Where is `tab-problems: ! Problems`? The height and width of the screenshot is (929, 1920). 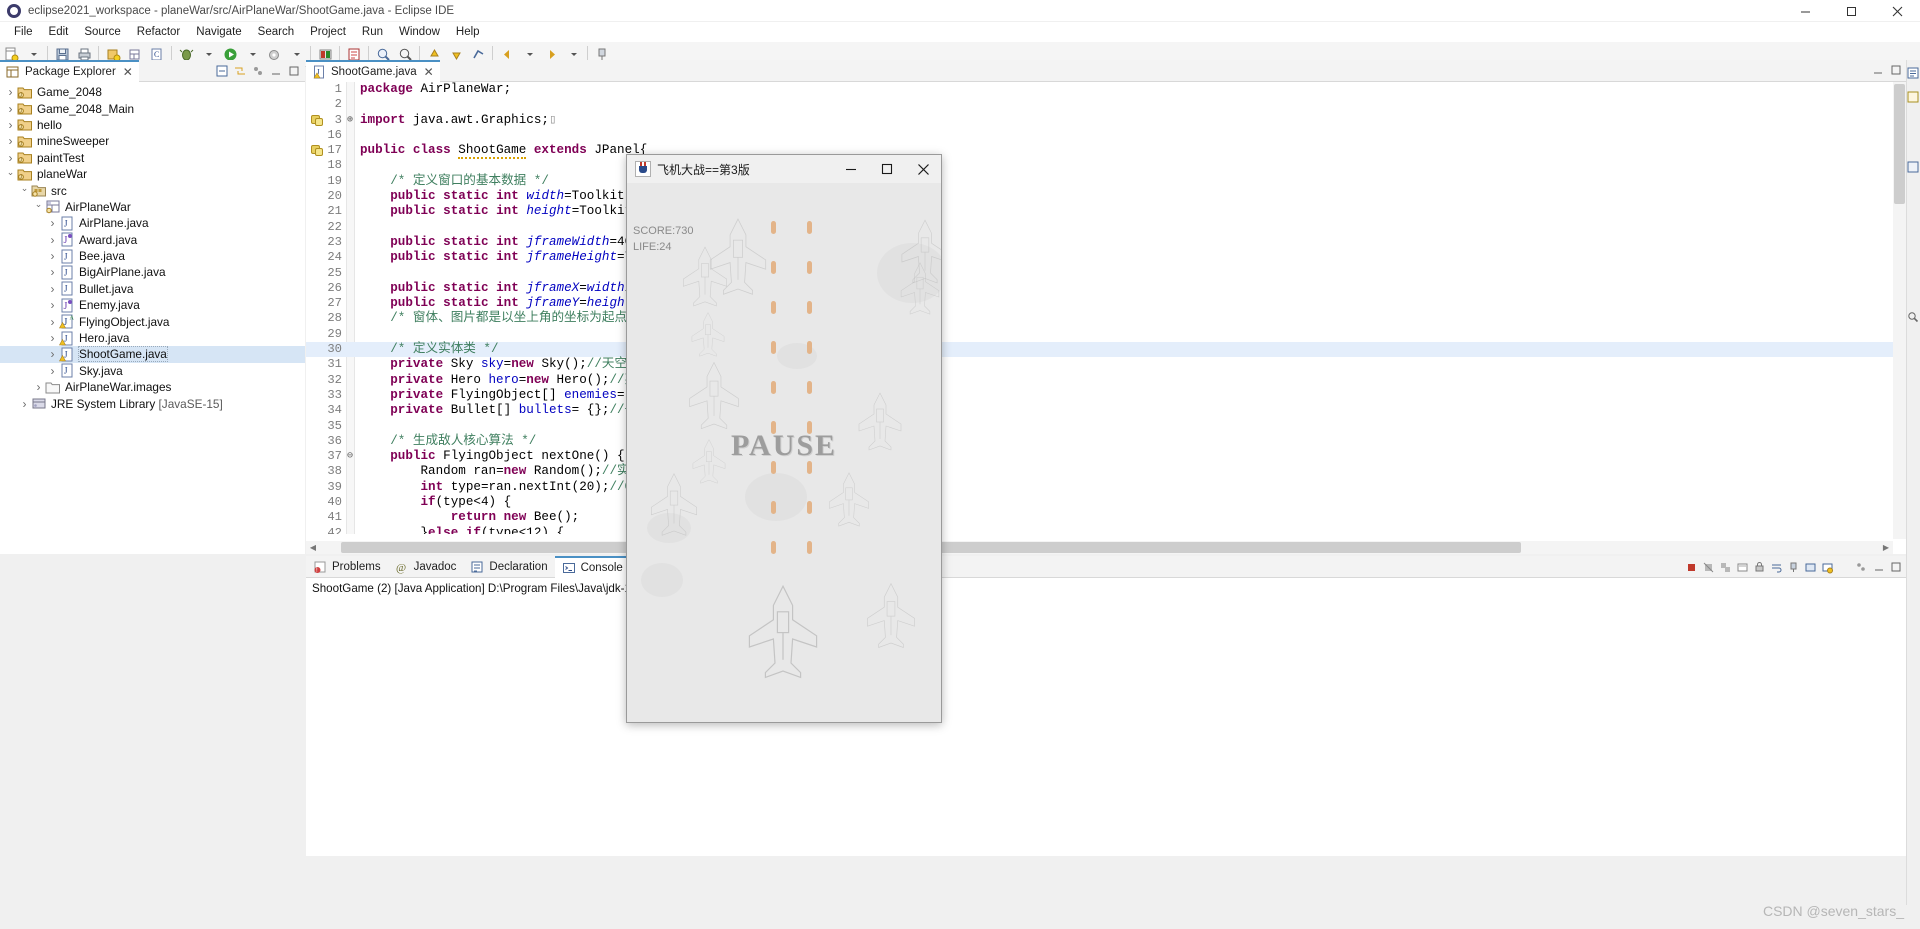 tab-problems: ! Problems is located at coordinates (347, 567).